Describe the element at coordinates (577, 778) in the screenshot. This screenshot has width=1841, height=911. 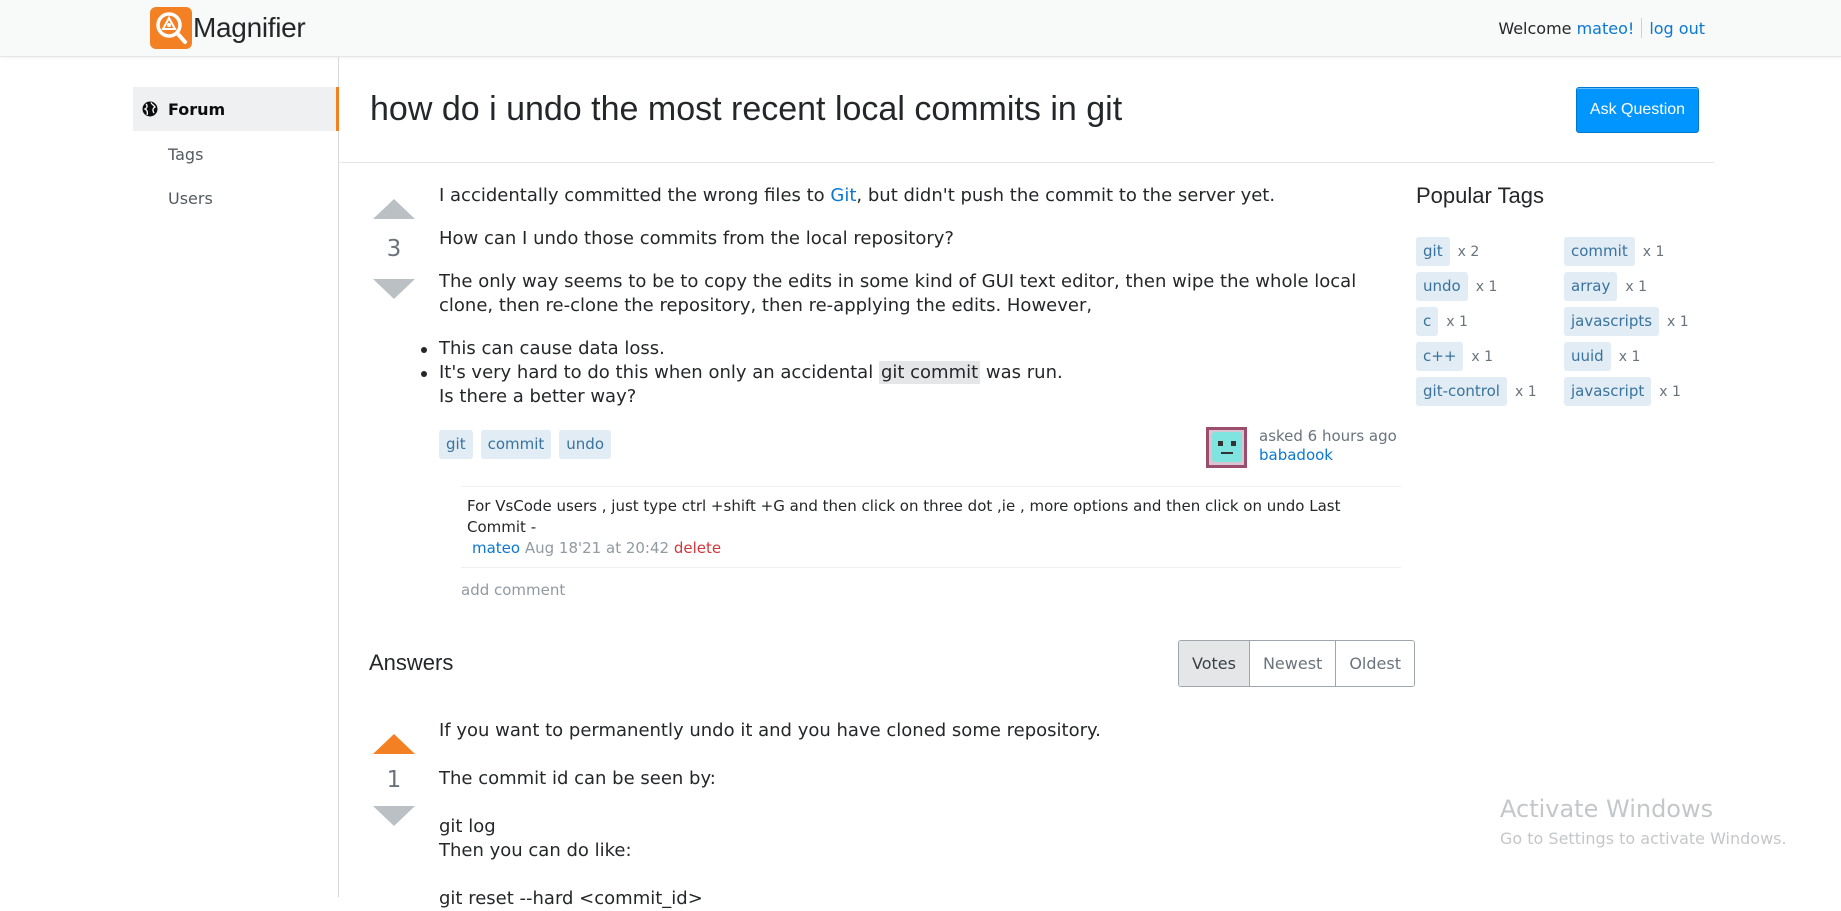
I see `answer-paragraph: The commit id can be seen by:` at that location.